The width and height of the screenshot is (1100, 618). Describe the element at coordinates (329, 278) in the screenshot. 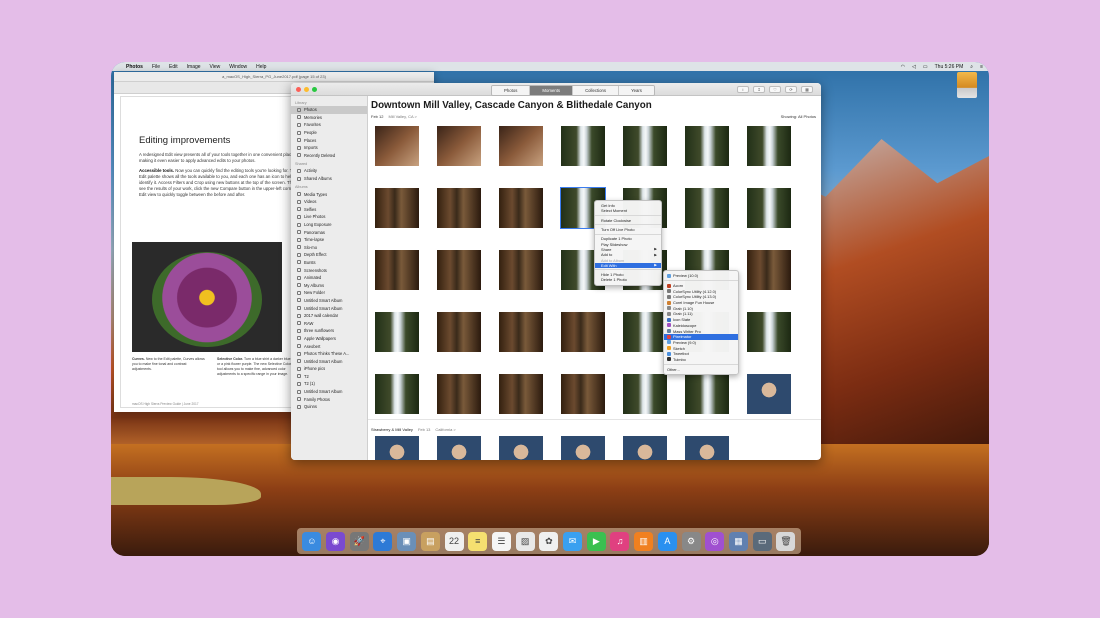

I see `sidebar-item: Animated` at that location.